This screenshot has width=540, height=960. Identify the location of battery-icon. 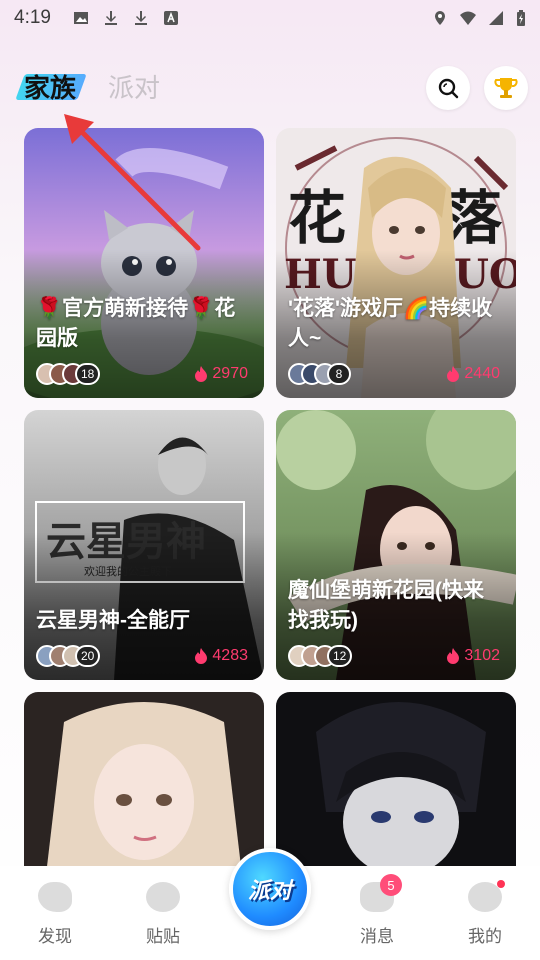
(521, 18).